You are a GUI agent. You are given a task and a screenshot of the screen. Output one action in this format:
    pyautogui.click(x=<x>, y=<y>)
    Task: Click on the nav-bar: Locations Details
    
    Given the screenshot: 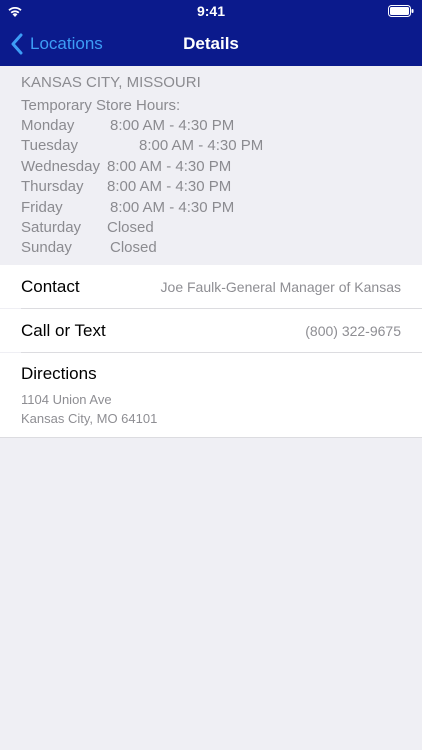 What is the action you would take?
    pyautogui.click(x=211, y=44)
    